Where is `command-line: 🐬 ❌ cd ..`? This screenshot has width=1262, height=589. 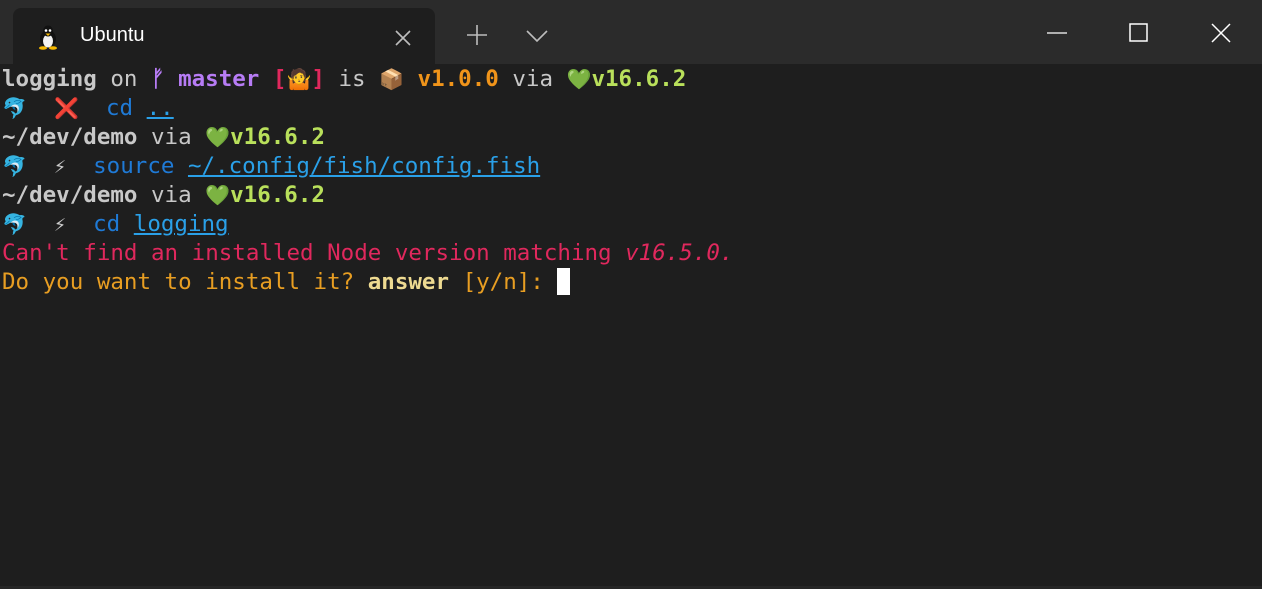
command-line: 🐬 ❌ cd .. is located at coordinates (88, 108).